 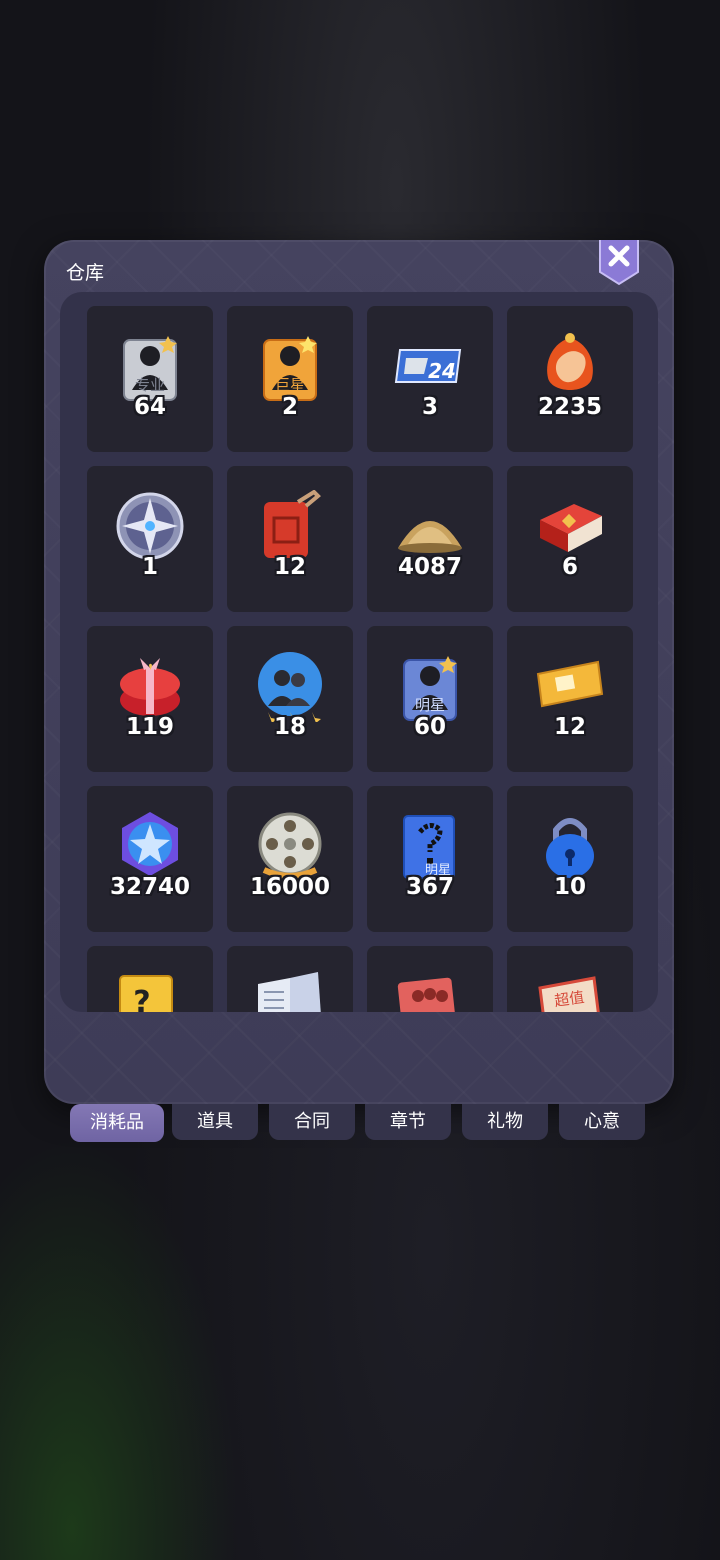 I want to click on item-slot: 超值, so click(x=570, y=979).